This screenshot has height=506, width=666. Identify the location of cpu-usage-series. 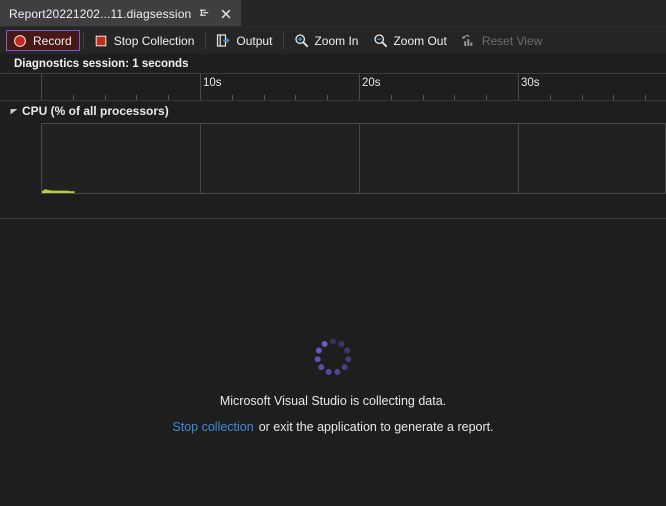
(58, 191).